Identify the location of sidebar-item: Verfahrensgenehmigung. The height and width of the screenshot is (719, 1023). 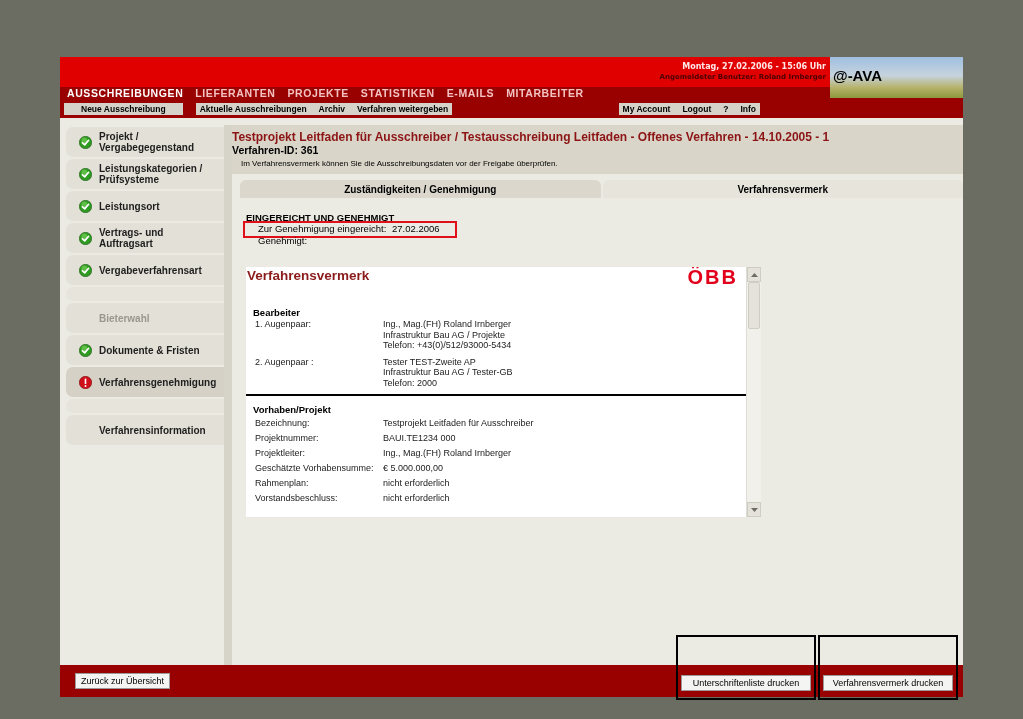
(145, 382).